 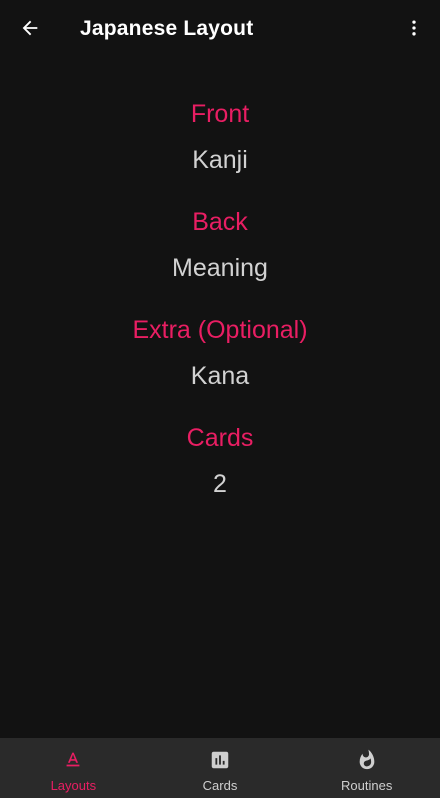 I want to click on cards-value: 2, so click(x=220, y=484).